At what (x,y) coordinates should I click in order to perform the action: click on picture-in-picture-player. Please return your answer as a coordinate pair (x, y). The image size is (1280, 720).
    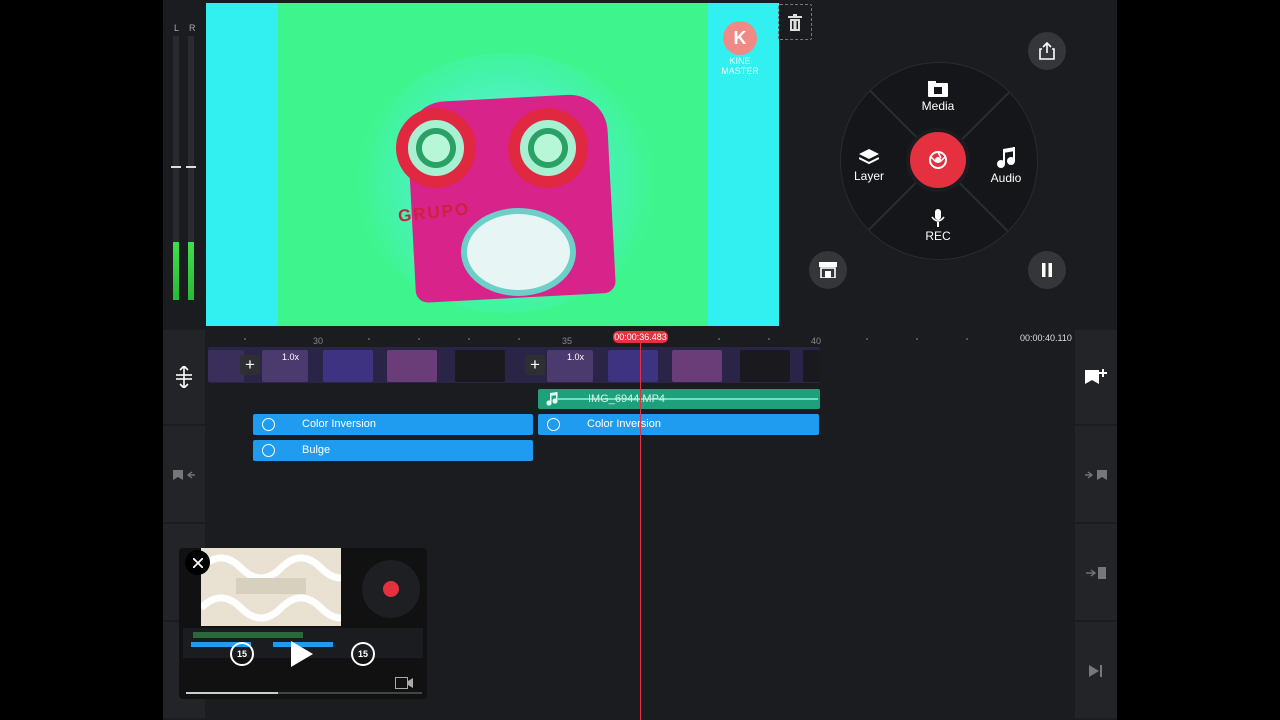
    Looking at the image, I should click on (303, 623).